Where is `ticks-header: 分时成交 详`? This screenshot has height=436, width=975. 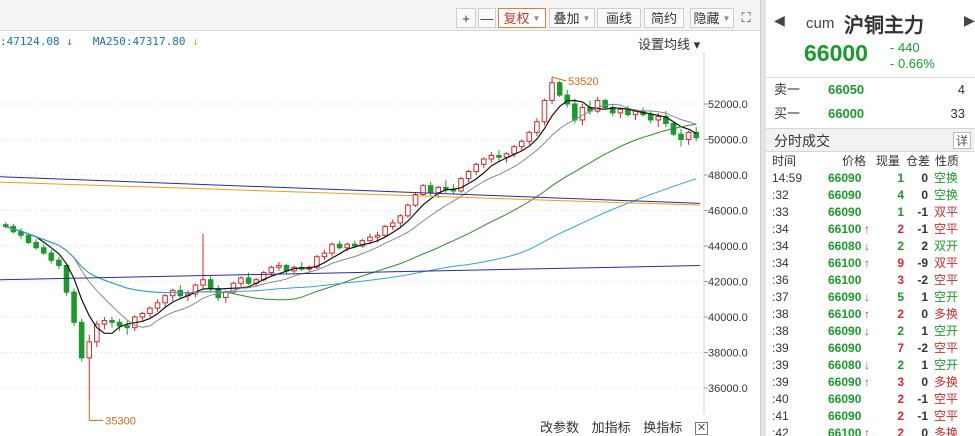
ticks-header: 分时成交 详 is located at coordinates (870, 140).